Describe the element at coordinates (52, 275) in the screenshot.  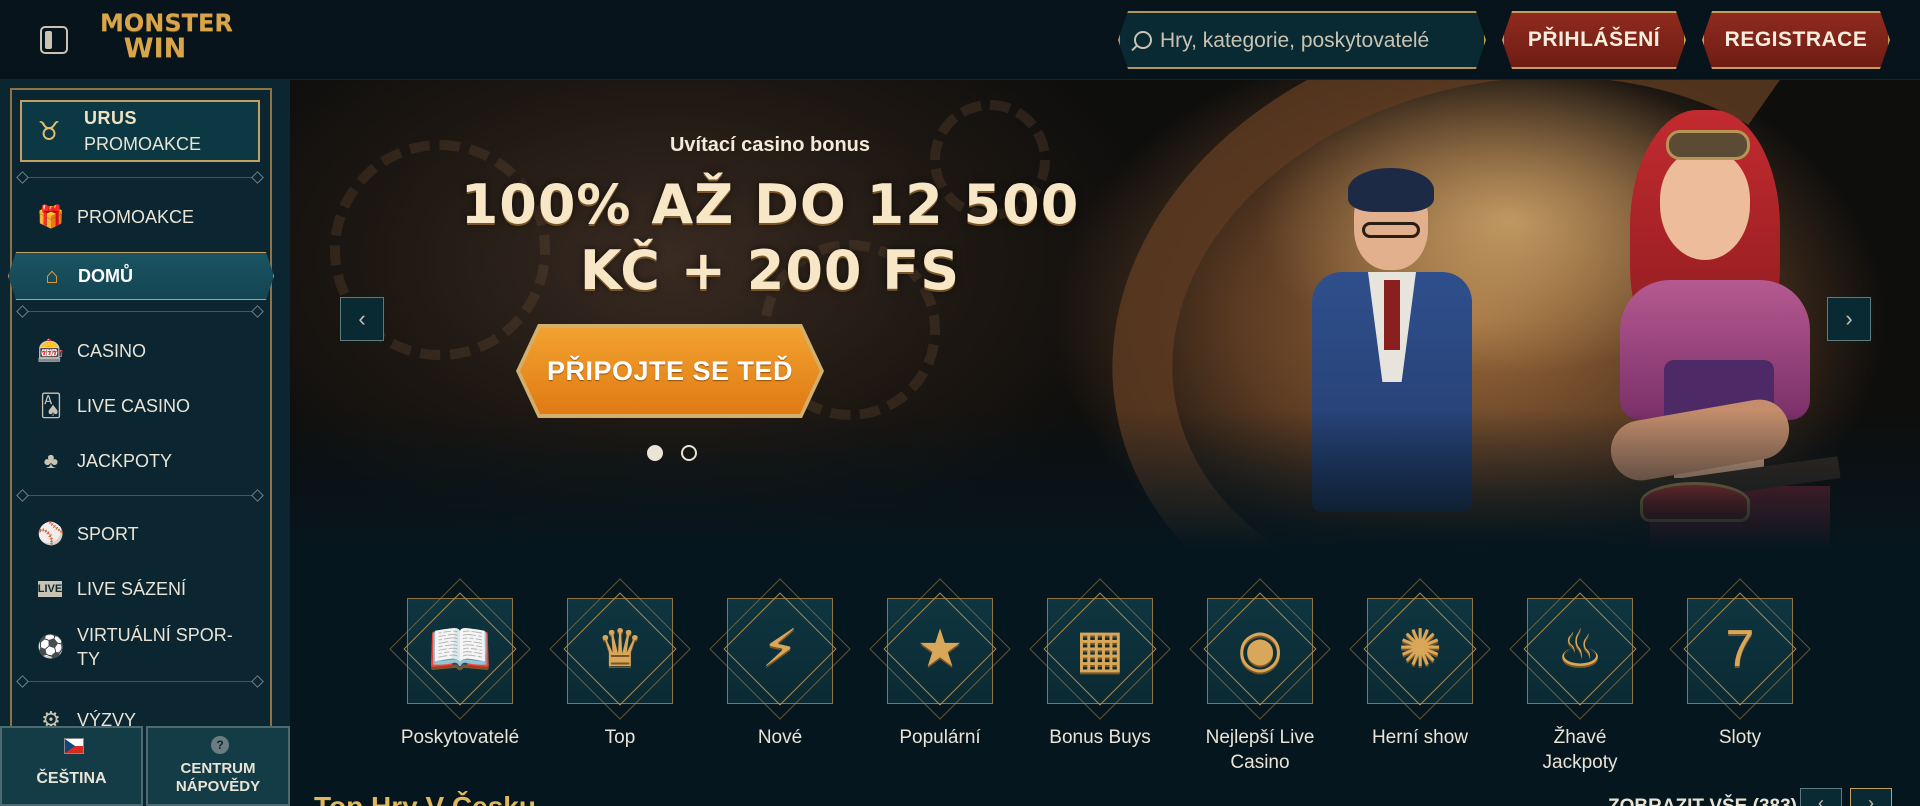
I see `home-icon: ⌂` at that location.